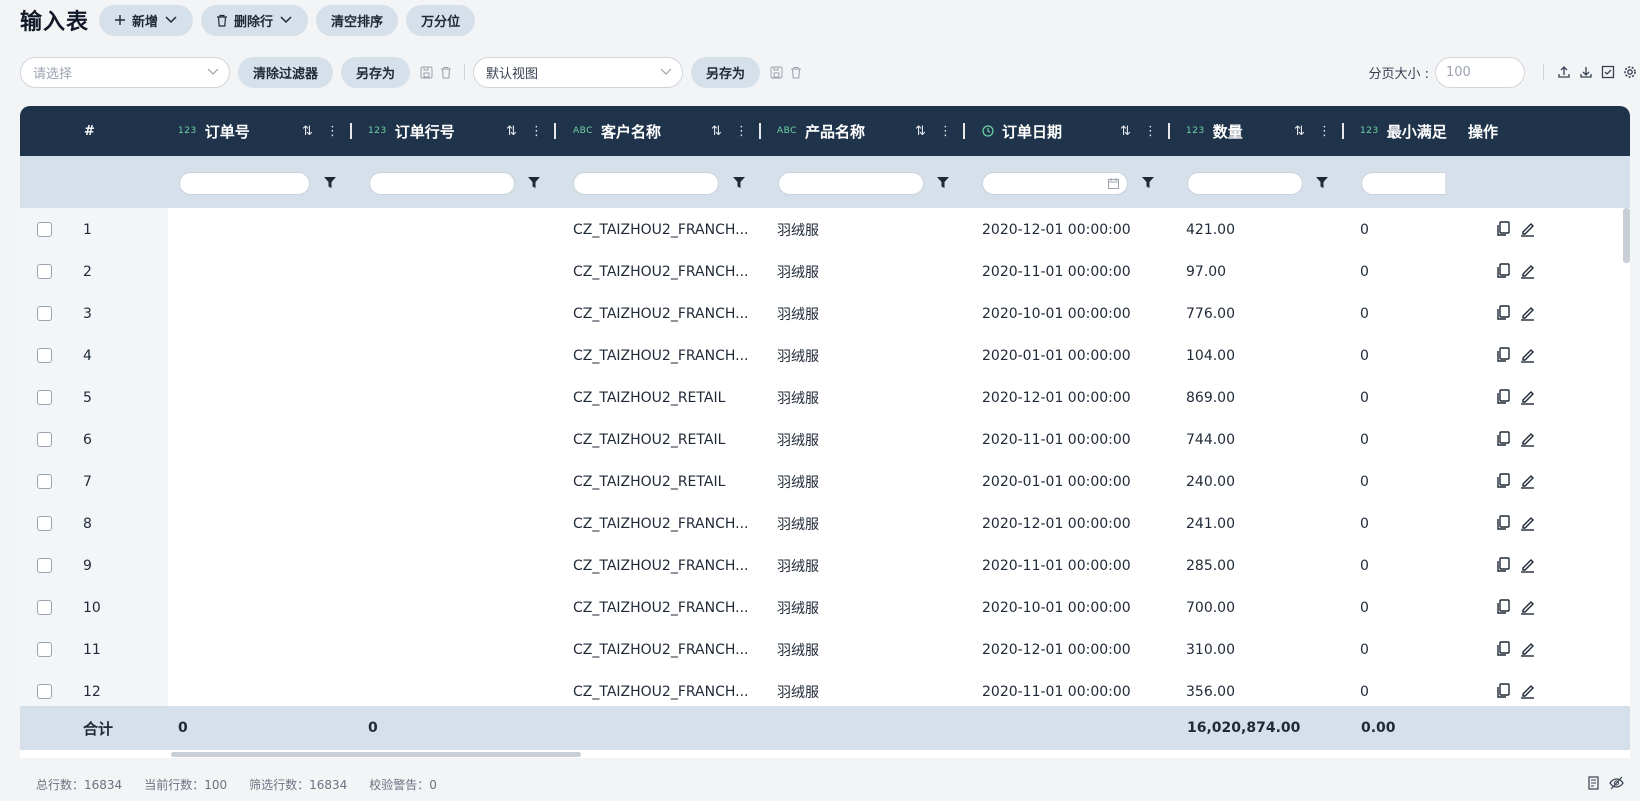 This screenshot has height=801, width=1640. Describe the element at coordinates (617, 131) in the screenshot. I see `column-header-customer: ABC 客户名称` at that location.